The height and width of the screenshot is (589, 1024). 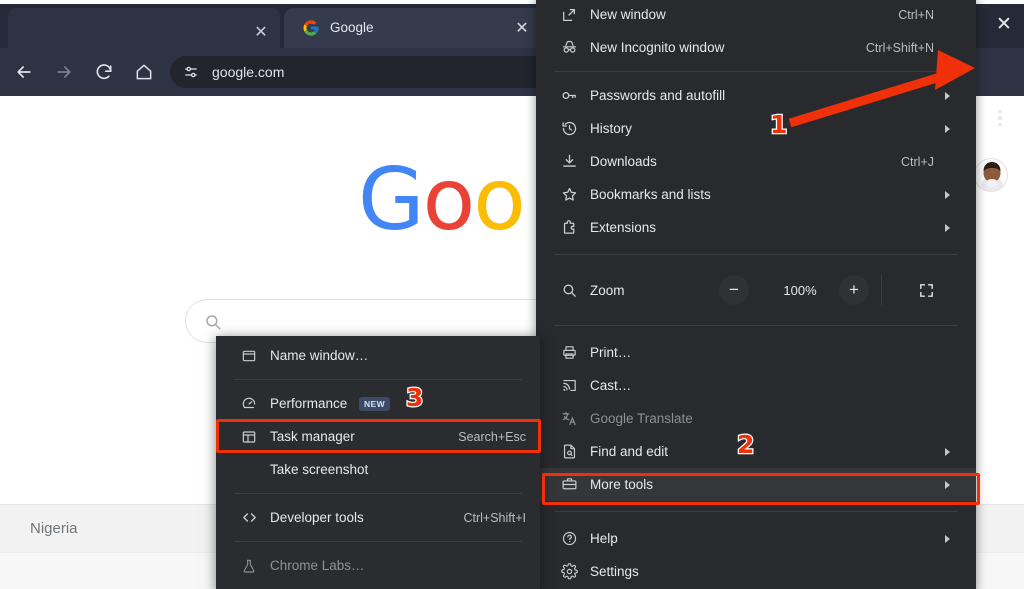 What do you see at coordinates (746, 444) in the screenshot?
I see `step-number-2: 2` at bounding box center [746, 444].